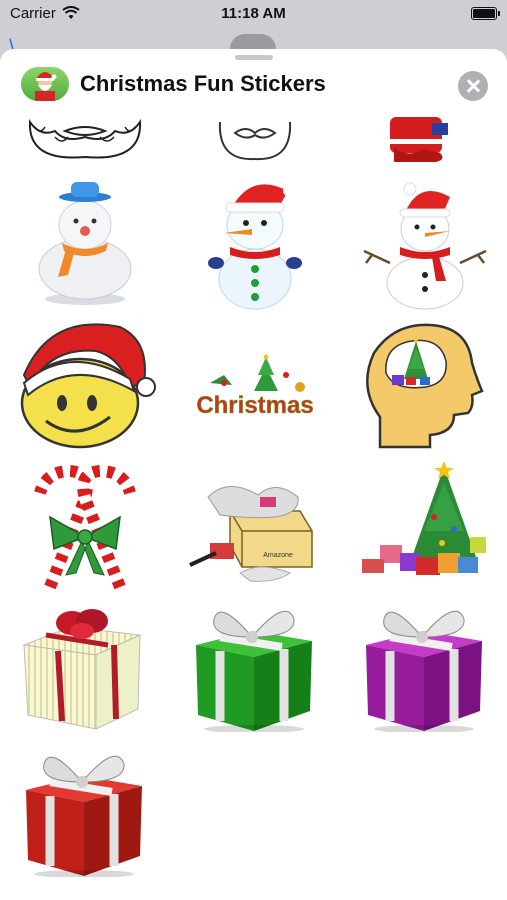  Describe the element at coordinates (255, 384) in the screenshot. I see `sticker-christmas-text: Christmas` at that location.